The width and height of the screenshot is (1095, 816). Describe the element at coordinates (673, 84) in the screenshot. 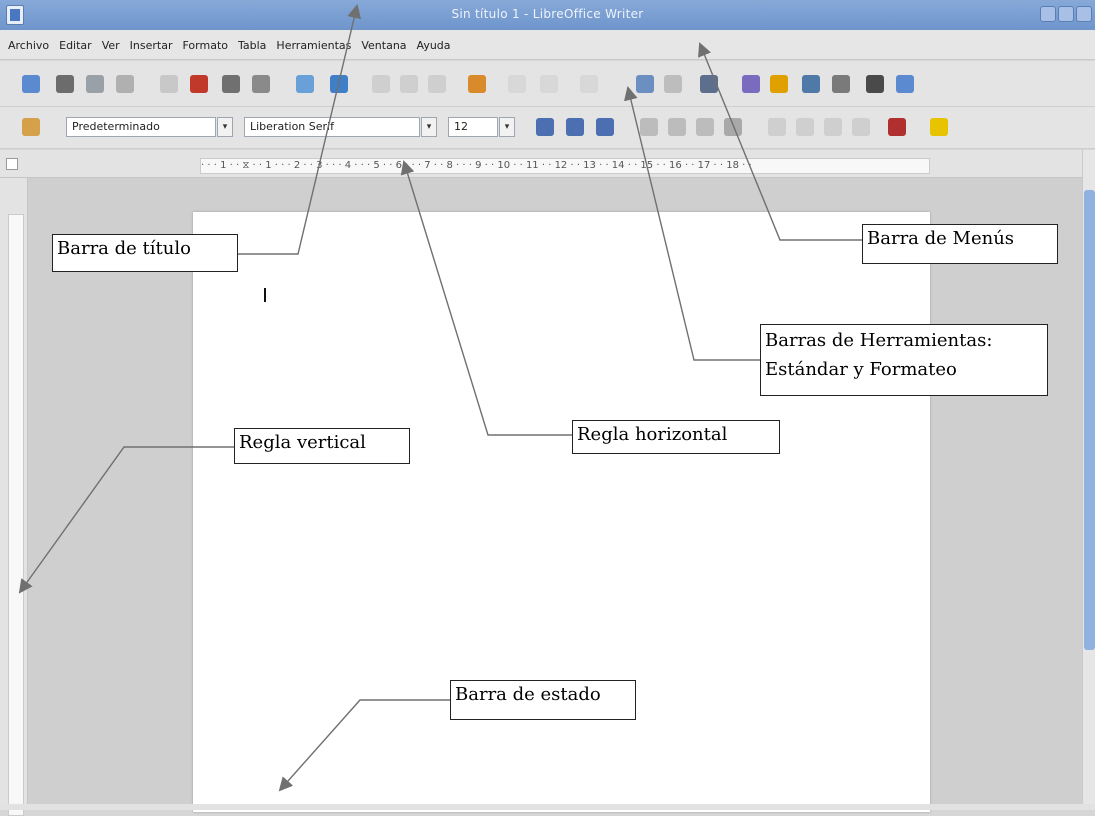

I see `table-icon` at that location.